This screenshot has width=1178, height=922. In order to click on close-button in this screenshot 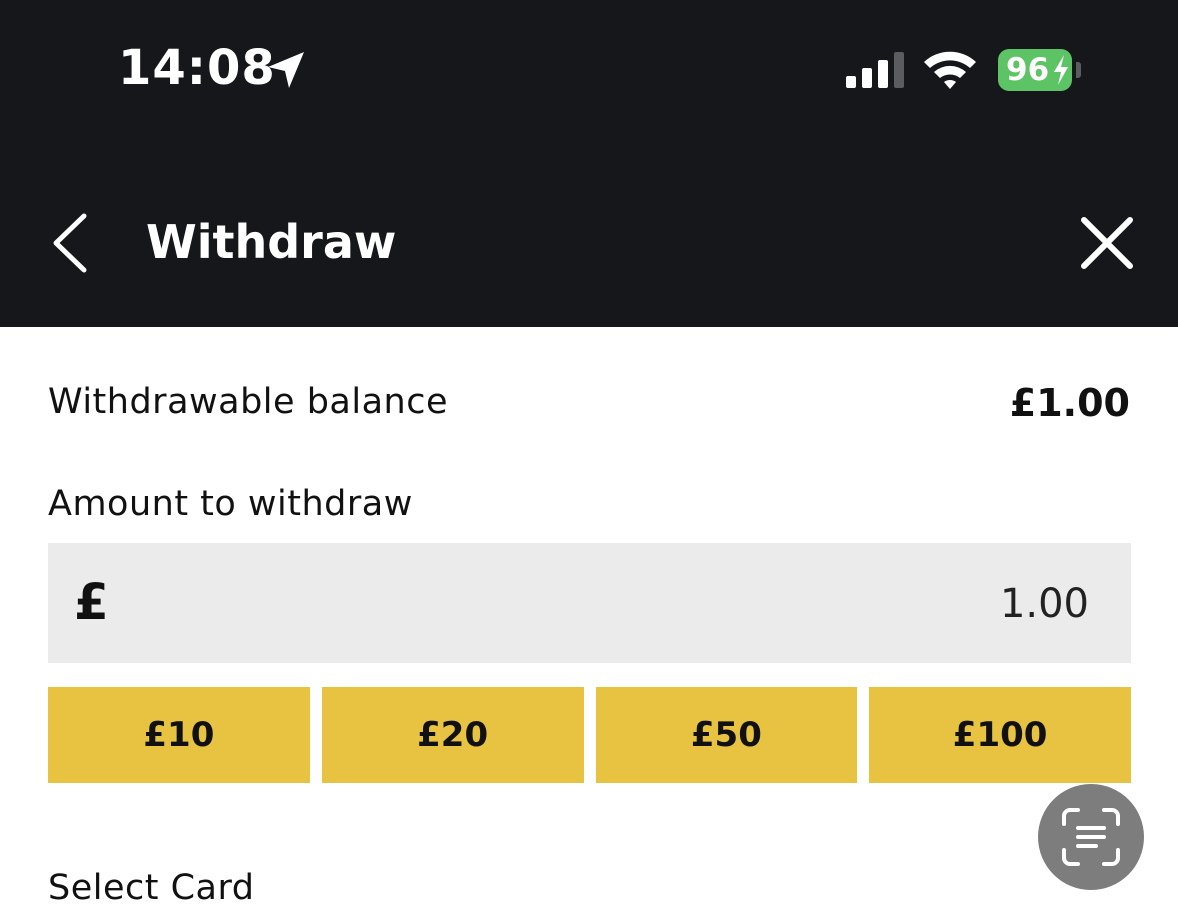, I will do `click(1107, 243)`.